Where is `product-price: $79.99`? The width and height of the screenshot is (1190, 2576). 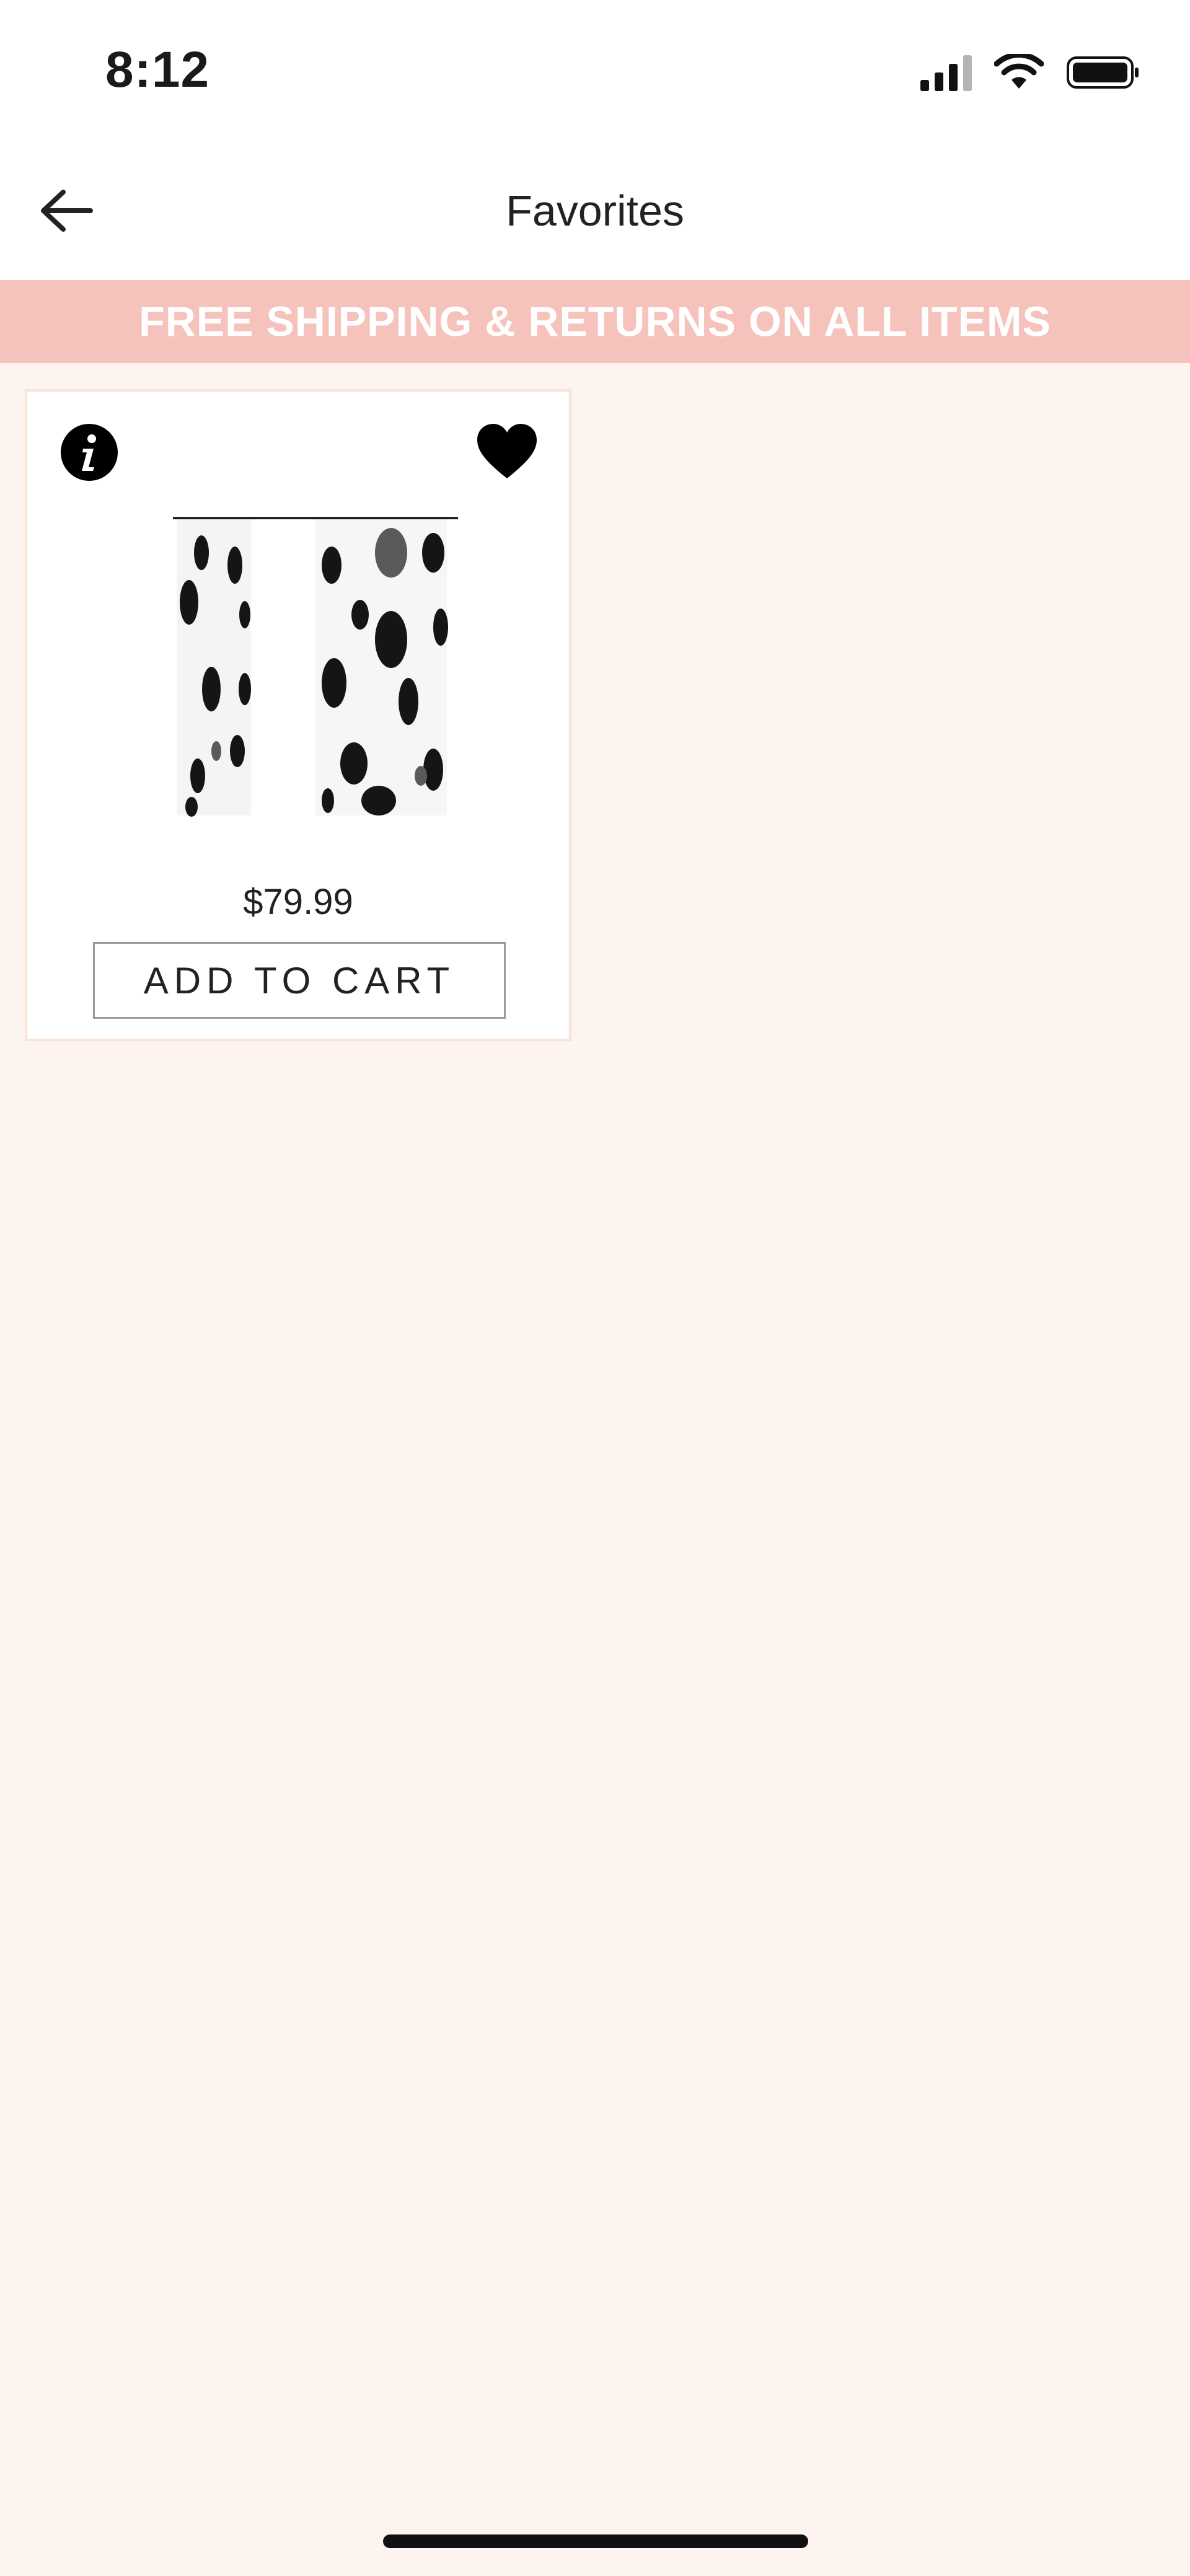
product-price: $79.99 is located at coordinates (298, 902).